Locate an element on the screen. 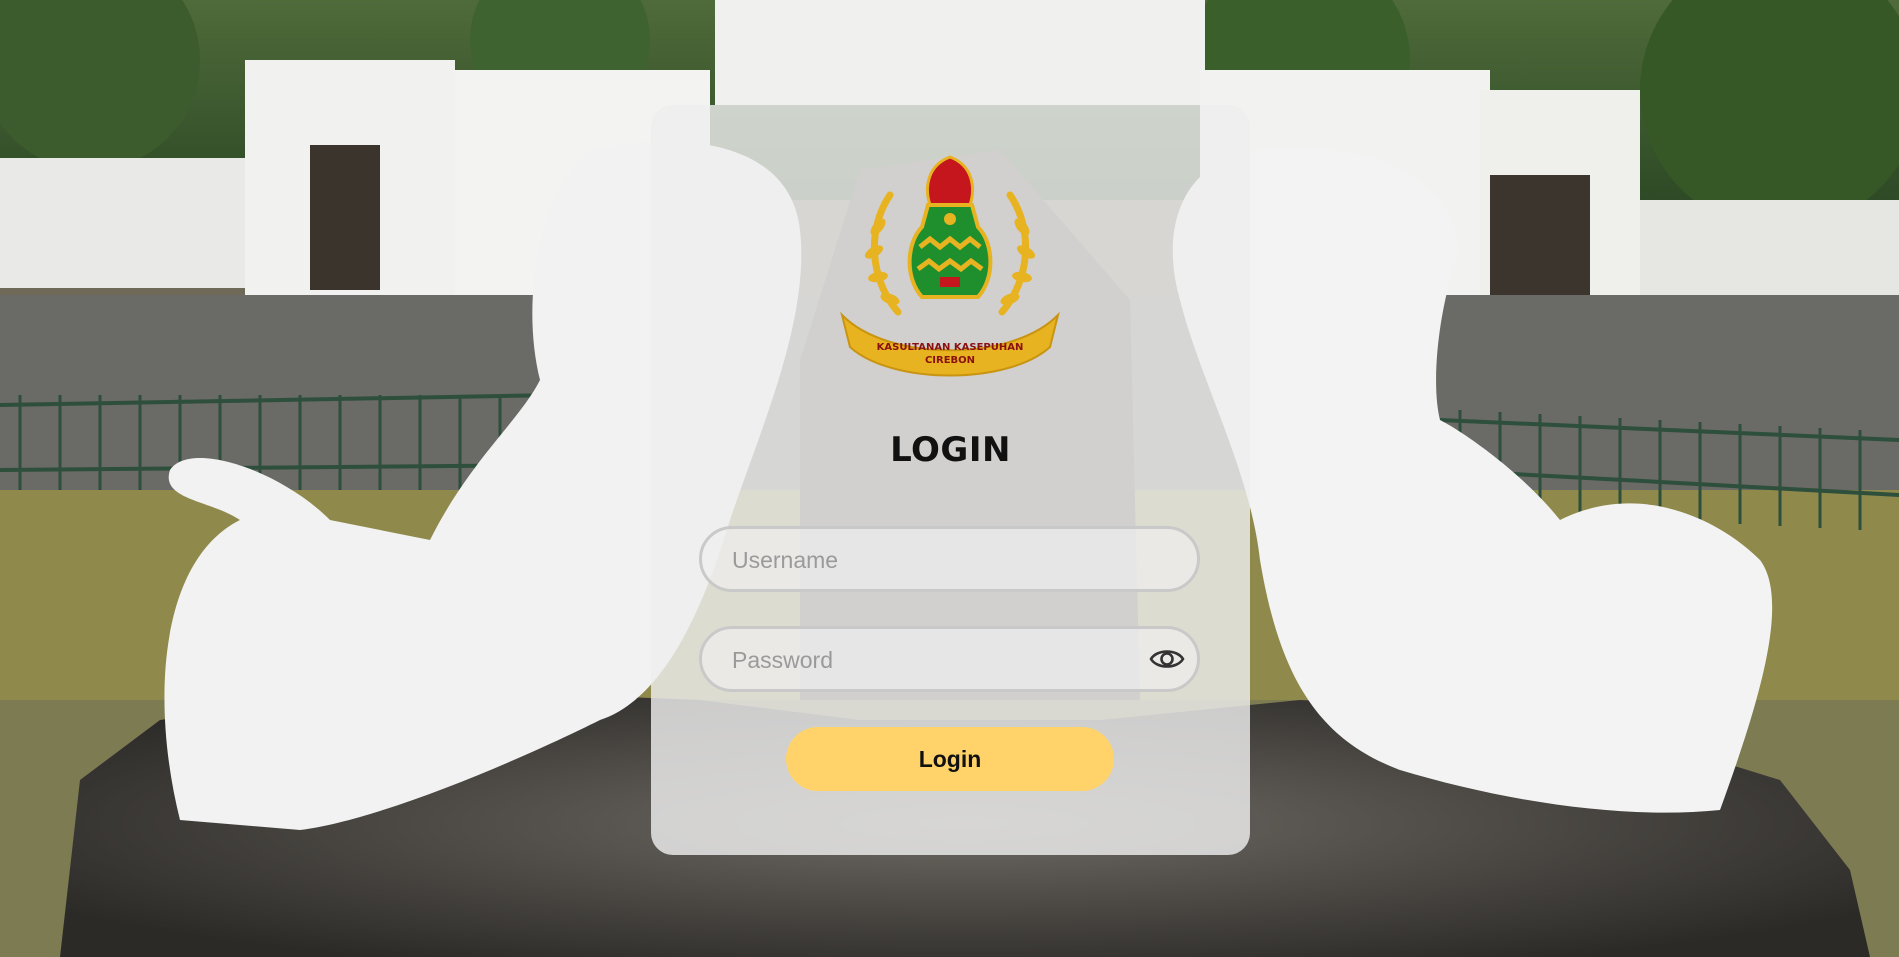  eye-icon is located at coordinates (1167, 659).